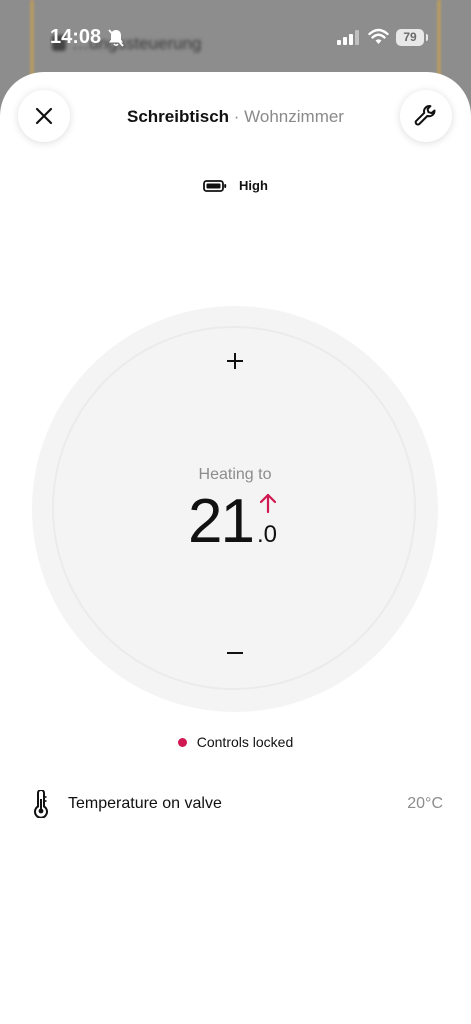  What do you see at coordinates (215, 185) in the screenshot?
I see `battery-full-icon` at bounding box center [215, 185].